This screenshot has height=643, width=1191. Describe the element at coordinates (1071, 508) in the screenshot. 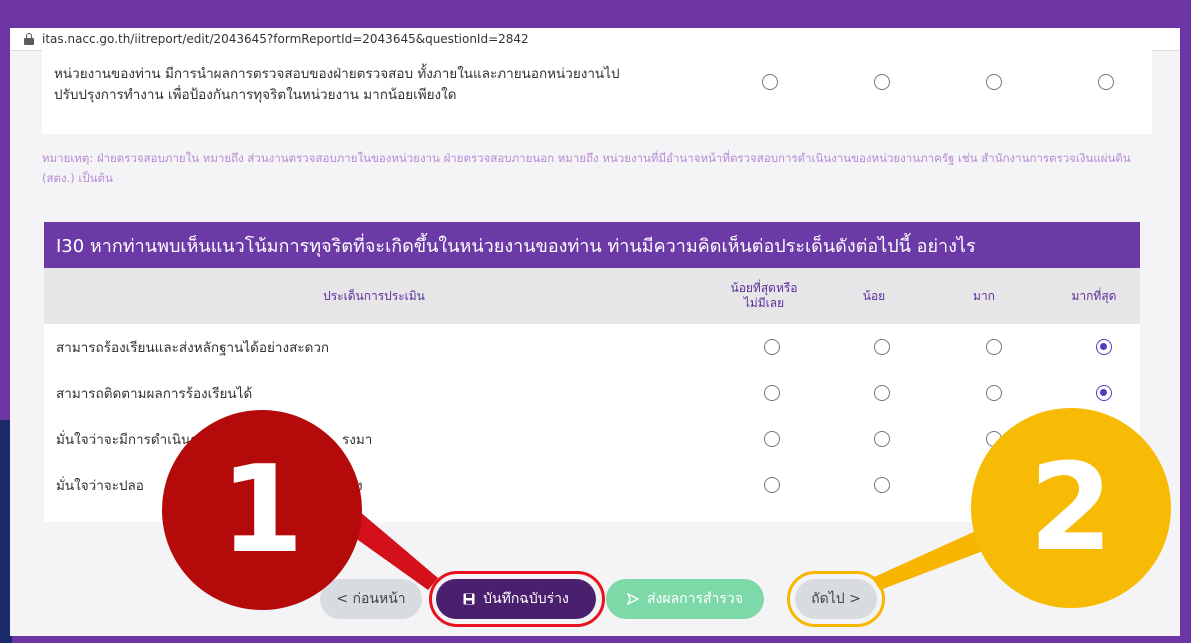

I see `step-badge-2: 2` at that location.